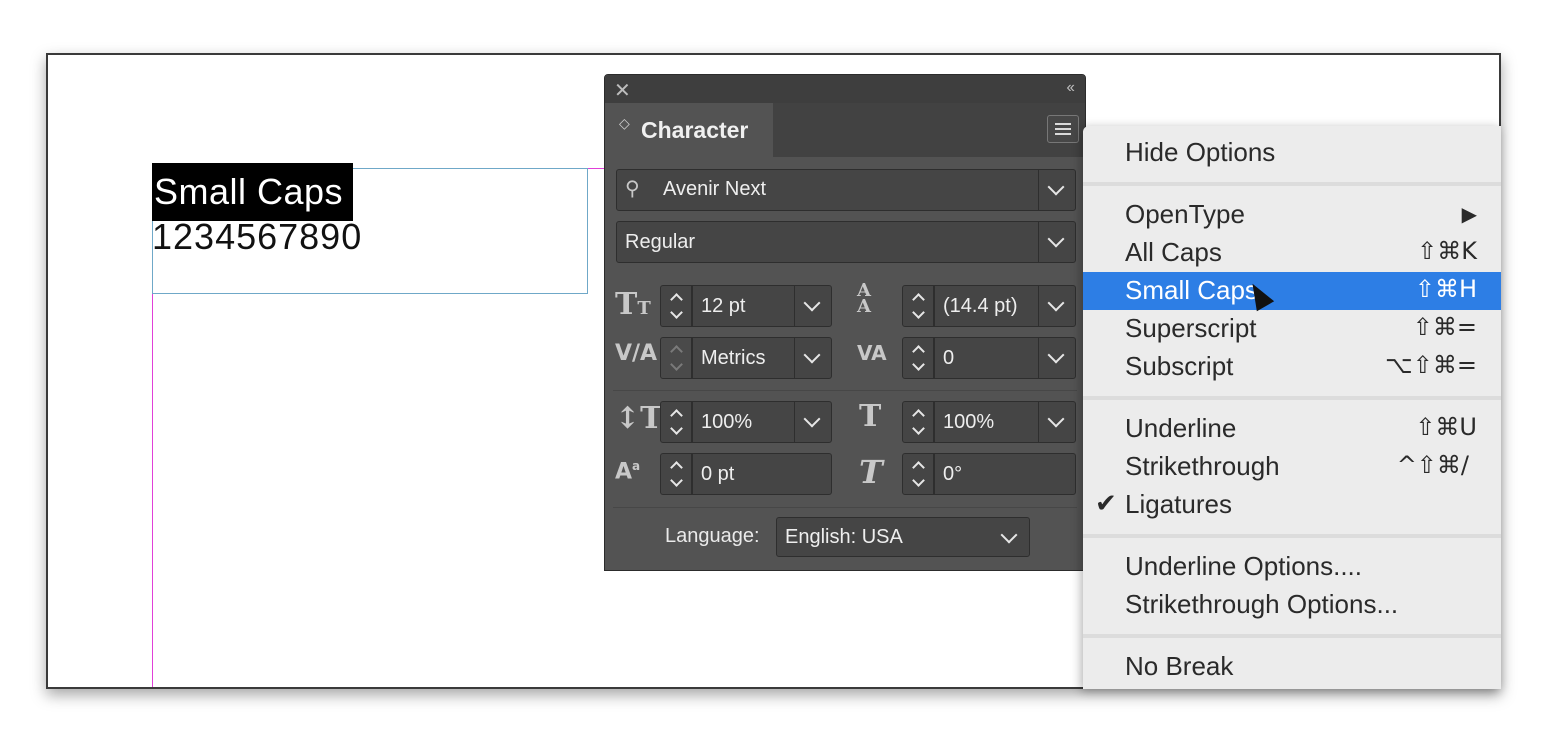 Image resolution: width=1549 pixels, height=744 pixels. I want to click on font-size-dropdown, so click(812, 306).